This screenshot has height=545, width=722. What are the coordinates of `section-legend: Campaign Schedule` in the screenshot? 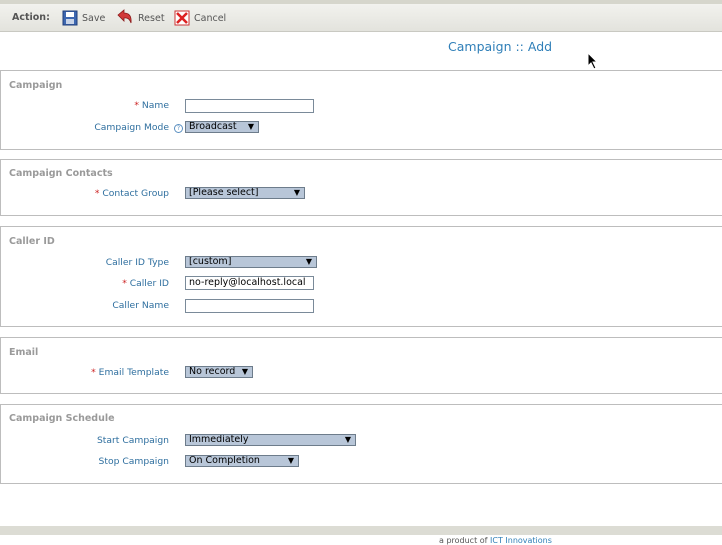 It's located at (62, 418).